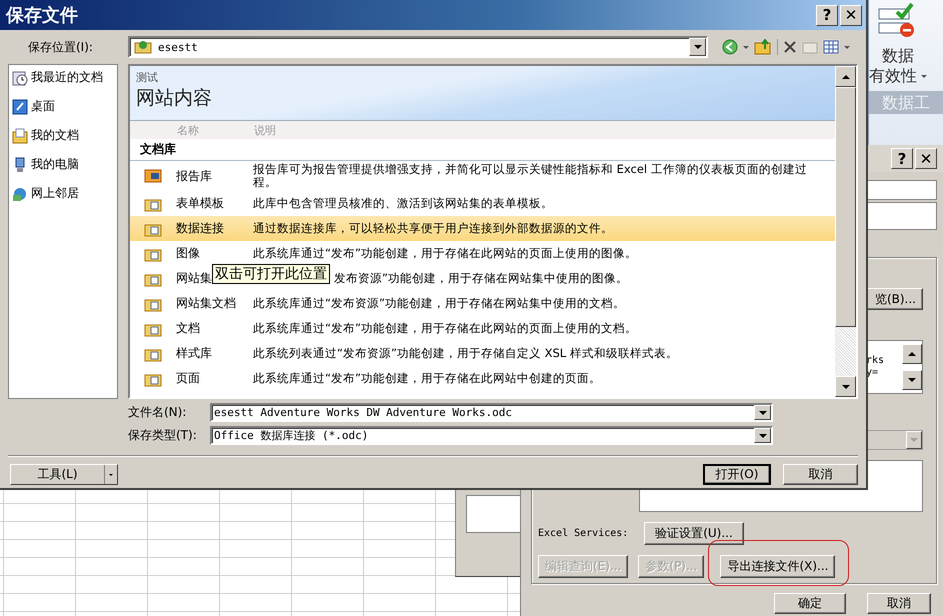 The height and width of the screenshot is (616, 943). Describe the element at coordinates (206, 303) in the screenshot. I see `item-name: 网站集文档` at that location.